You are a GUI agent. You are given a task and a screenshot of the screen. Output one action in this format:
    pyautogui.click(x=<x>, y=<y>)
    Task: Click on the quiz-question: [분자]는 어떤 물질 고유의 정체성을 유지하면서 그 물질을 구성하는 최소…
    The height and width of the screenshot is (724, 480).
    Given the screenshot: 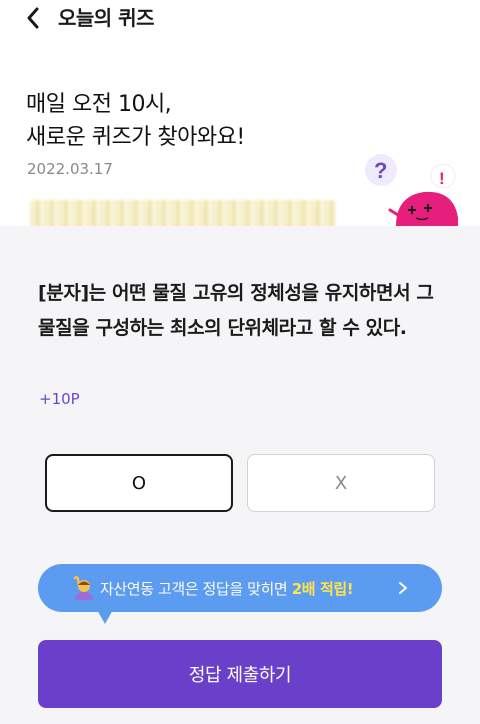 What is the action you would take?
    pyautogui.click(x=236, y=310)
    